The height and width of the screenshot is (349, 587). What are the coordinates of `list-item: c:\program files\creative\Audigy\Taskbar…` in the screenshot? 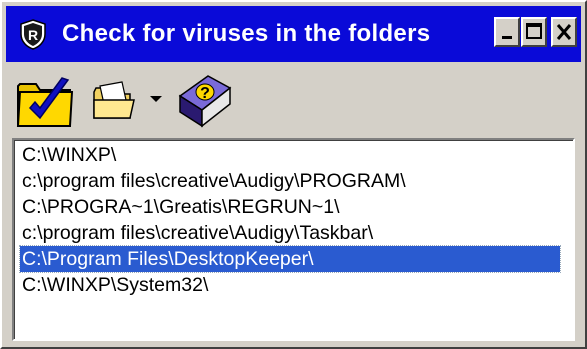 It's located at (290, 233).